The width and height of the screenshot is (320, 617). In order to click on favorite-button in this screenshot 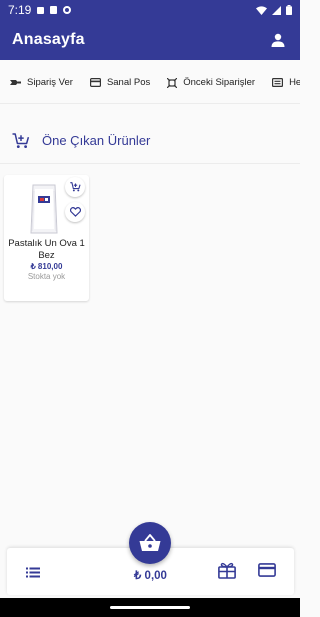, I will do `click(75, 212)`.